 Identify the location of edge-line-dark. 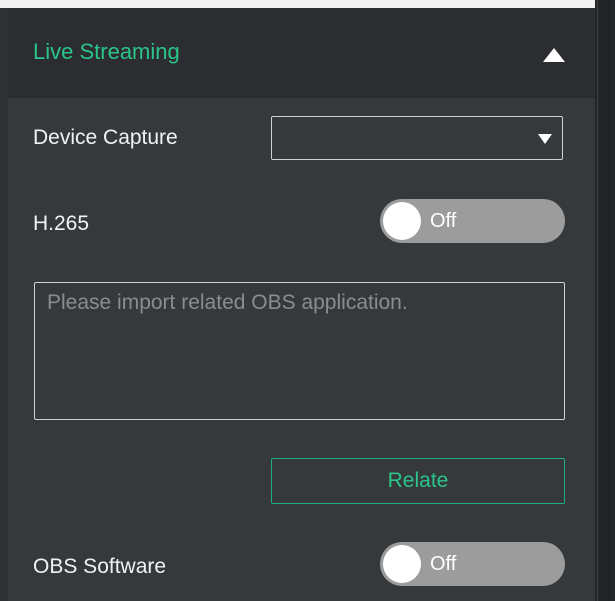
(609, 300).